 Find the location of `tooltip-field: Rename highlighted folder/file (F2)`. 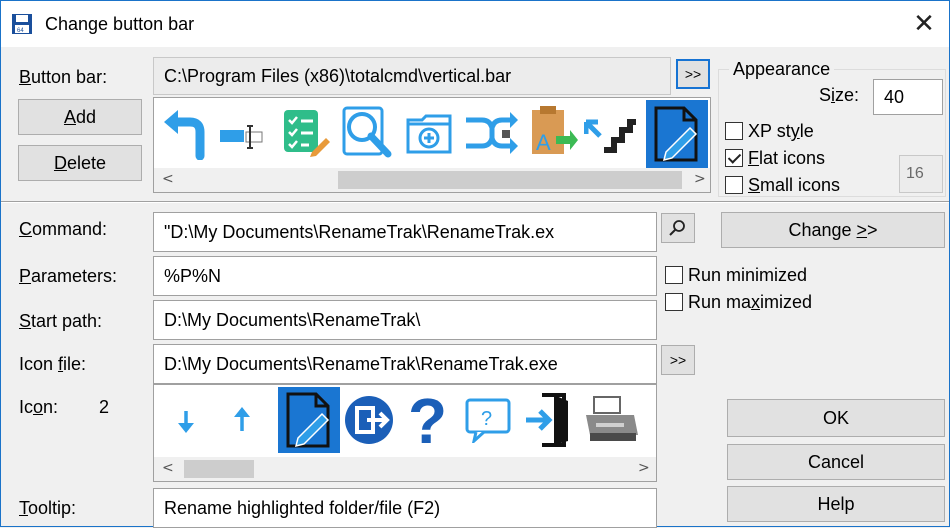

tooltip-field: Rename highlighted folder/file (F2) is located at coordinates (405, 508).